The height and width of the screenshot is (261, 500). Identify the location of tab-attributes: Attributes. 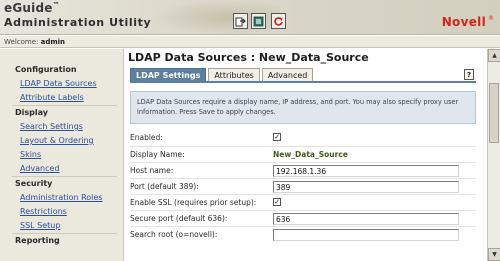
(234, 74).